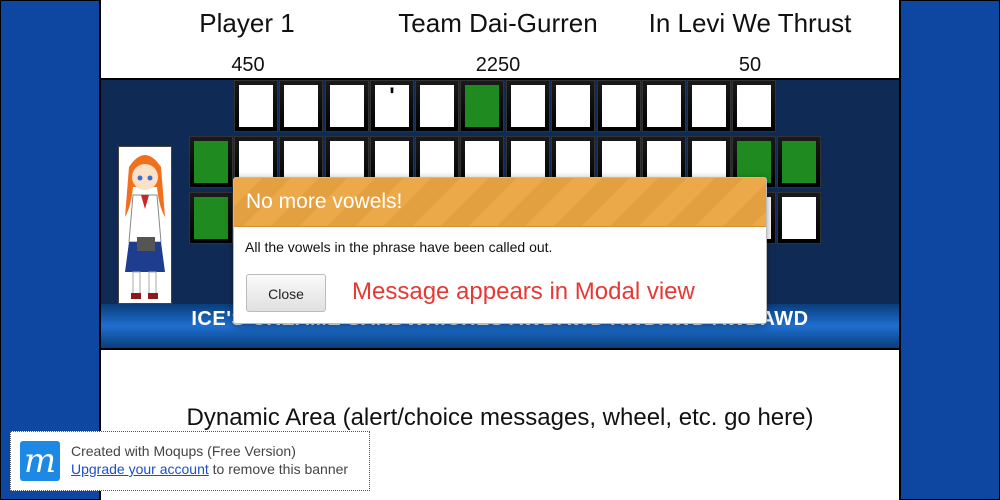 The height and width of the screenshot is (500, 1000). What do you see at coordinates (40, 461) in the screenshot?
I see `moqups-logo-icon: m` at bounding box center [40, 461].